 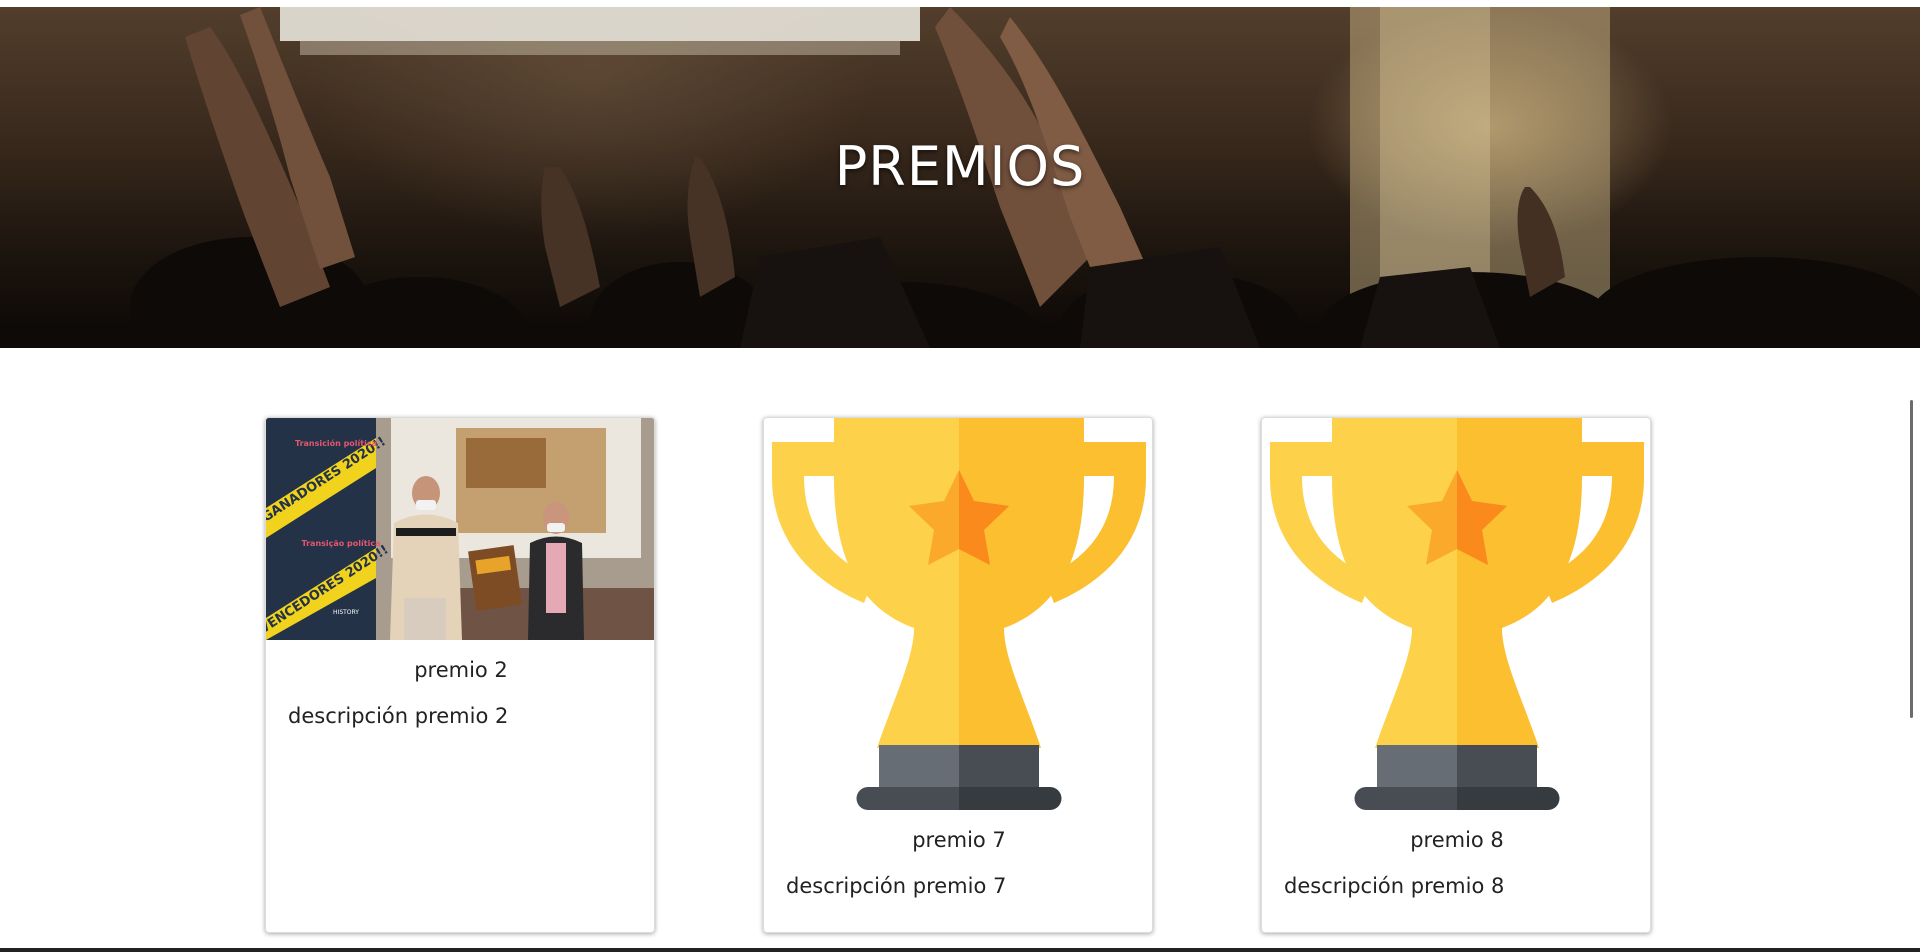 I want to click on page-title: PREMIOS, so click(x=960, y=166).